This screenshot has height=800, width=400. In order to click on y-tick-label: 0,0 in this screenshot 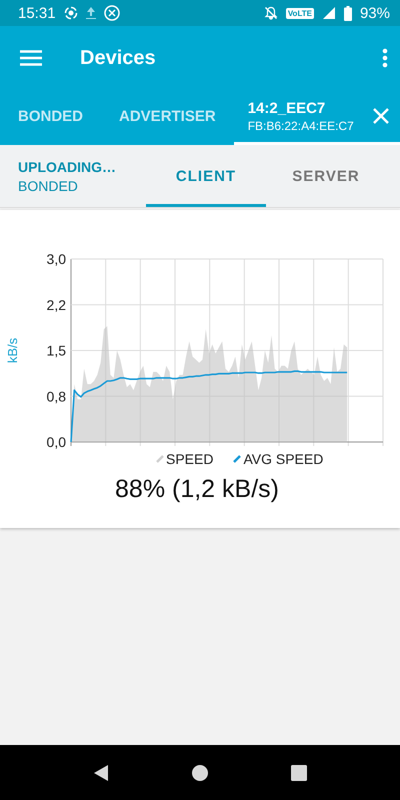, I will do `click(56, 442)`.